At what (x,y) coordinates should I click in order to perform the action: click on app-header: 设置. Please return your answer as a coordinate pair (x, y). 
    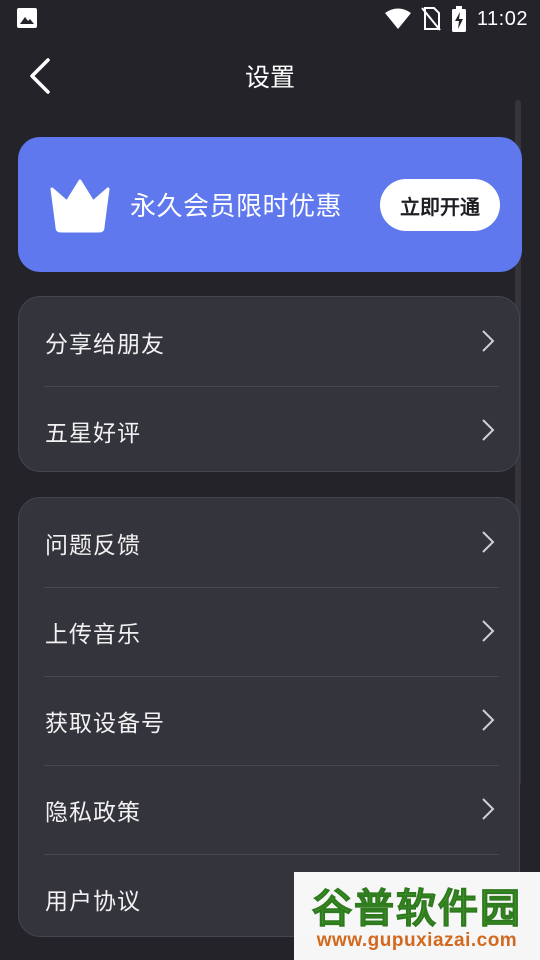
    Looking at the image, I should click on (270, 77).